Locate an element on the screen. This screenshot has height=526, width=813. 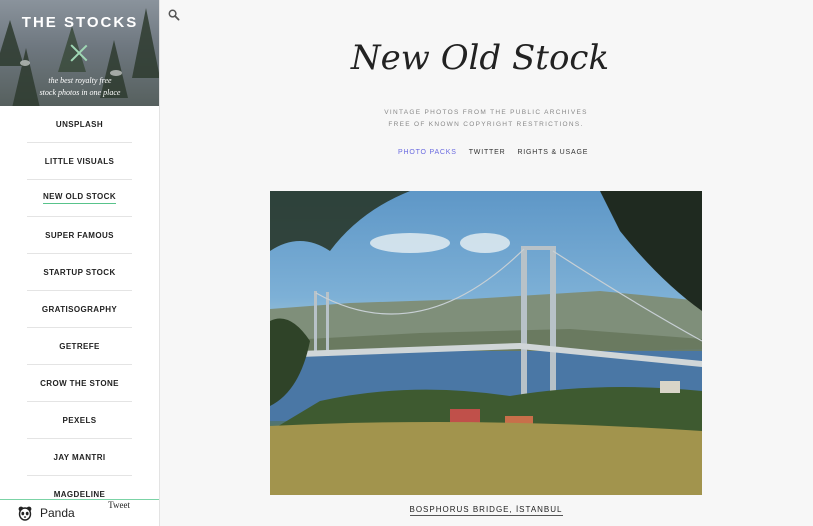
sidebar-item-jay-mantri: JAY MANTRI is located at coordinates (79, 457).